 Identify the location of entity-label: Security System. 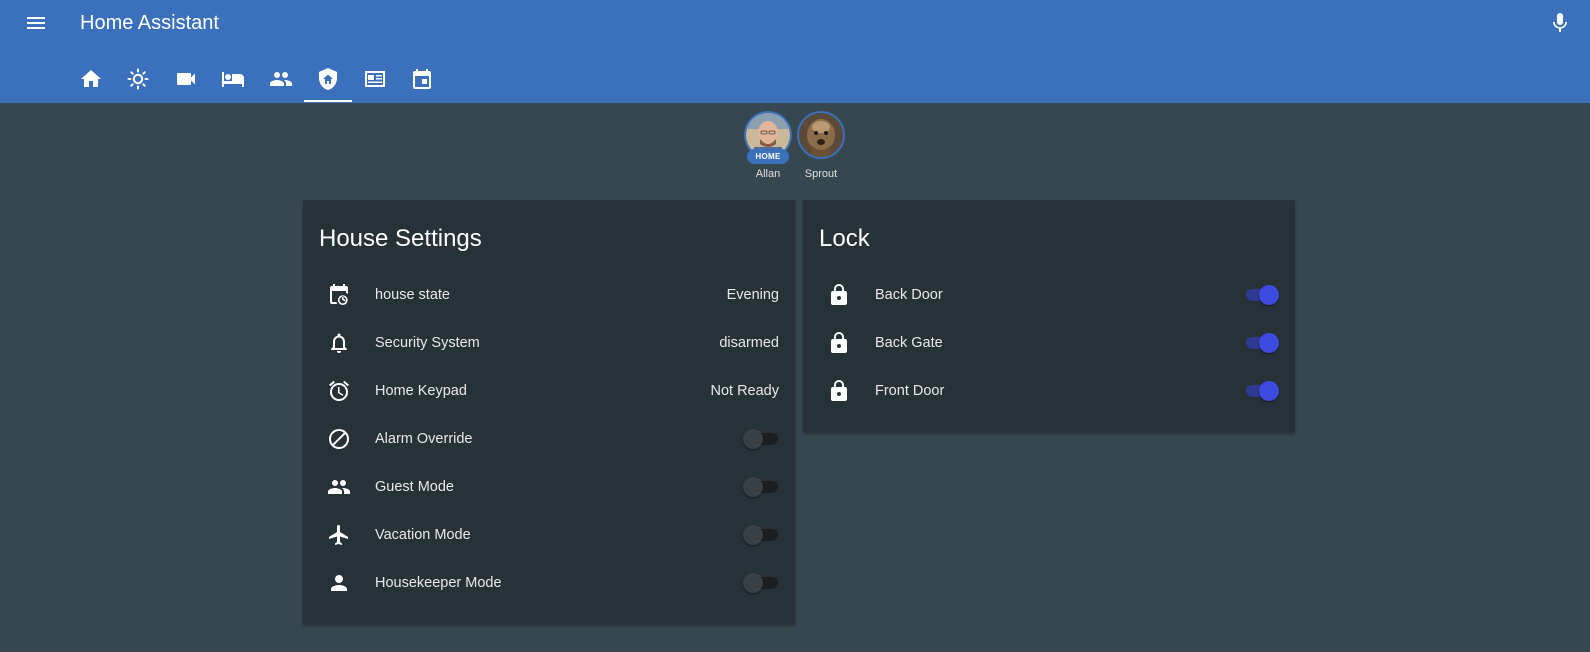
(427, 343).